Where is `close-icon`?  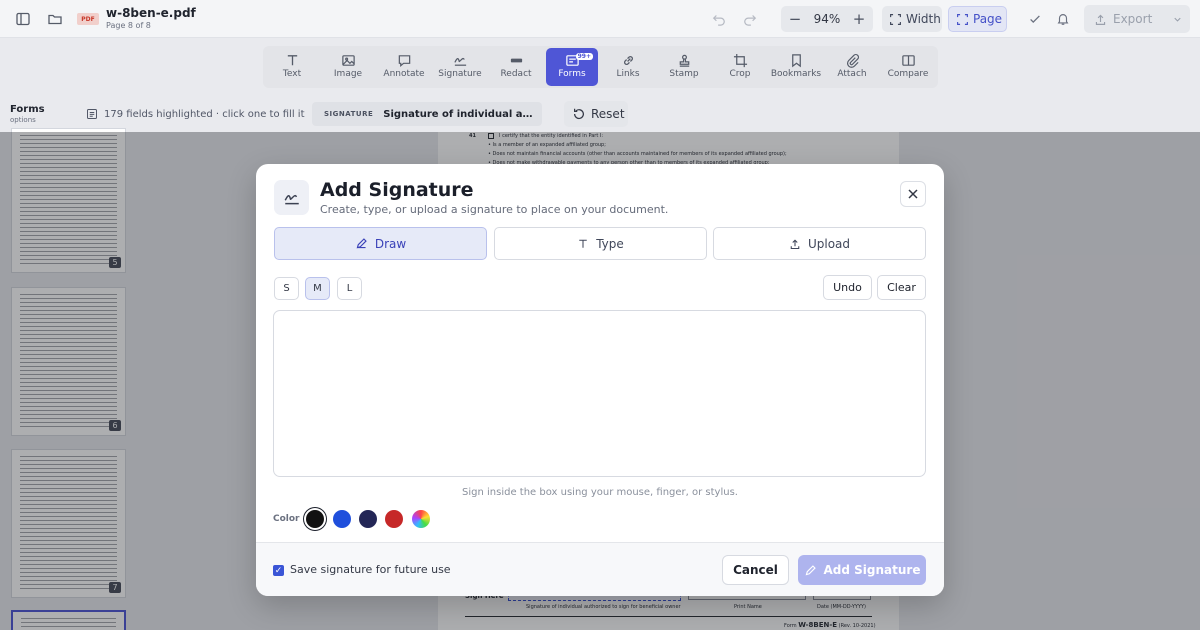 close-icon is located at coordinates (913, 194).